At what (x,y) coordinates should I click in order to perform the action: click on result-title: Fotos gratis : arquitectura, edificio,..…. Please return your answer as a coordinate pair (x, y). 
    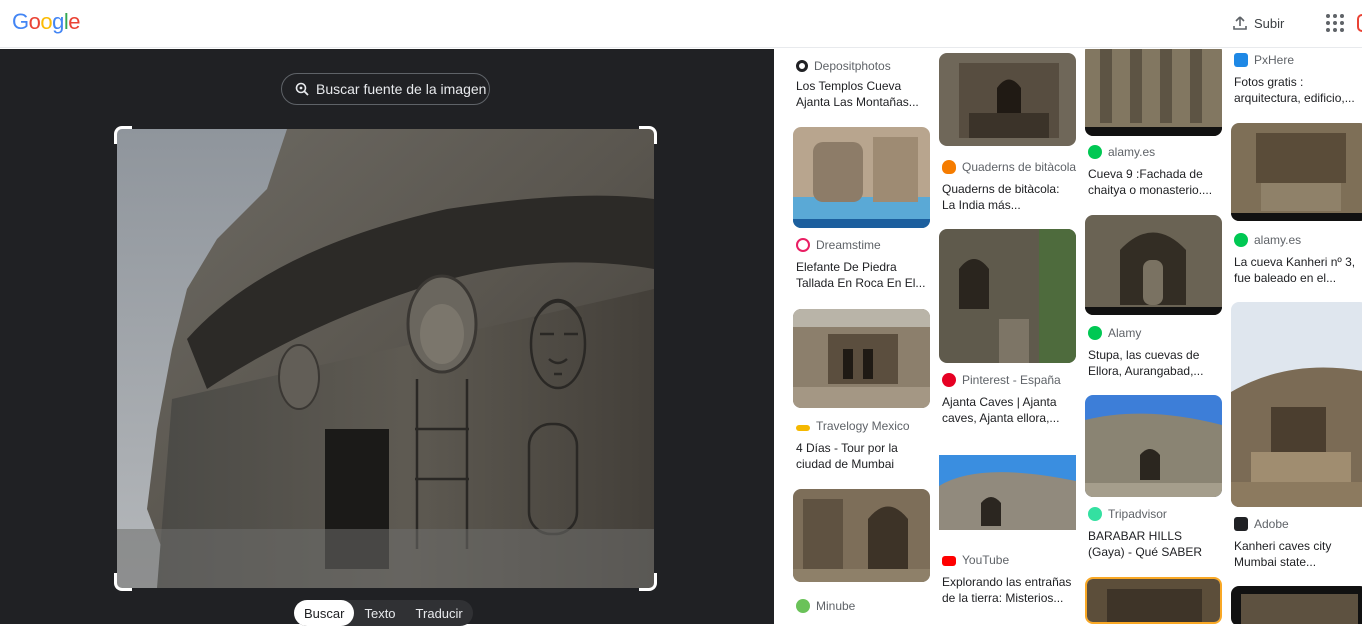
    Looking at the image, I should click on (1294, 90).